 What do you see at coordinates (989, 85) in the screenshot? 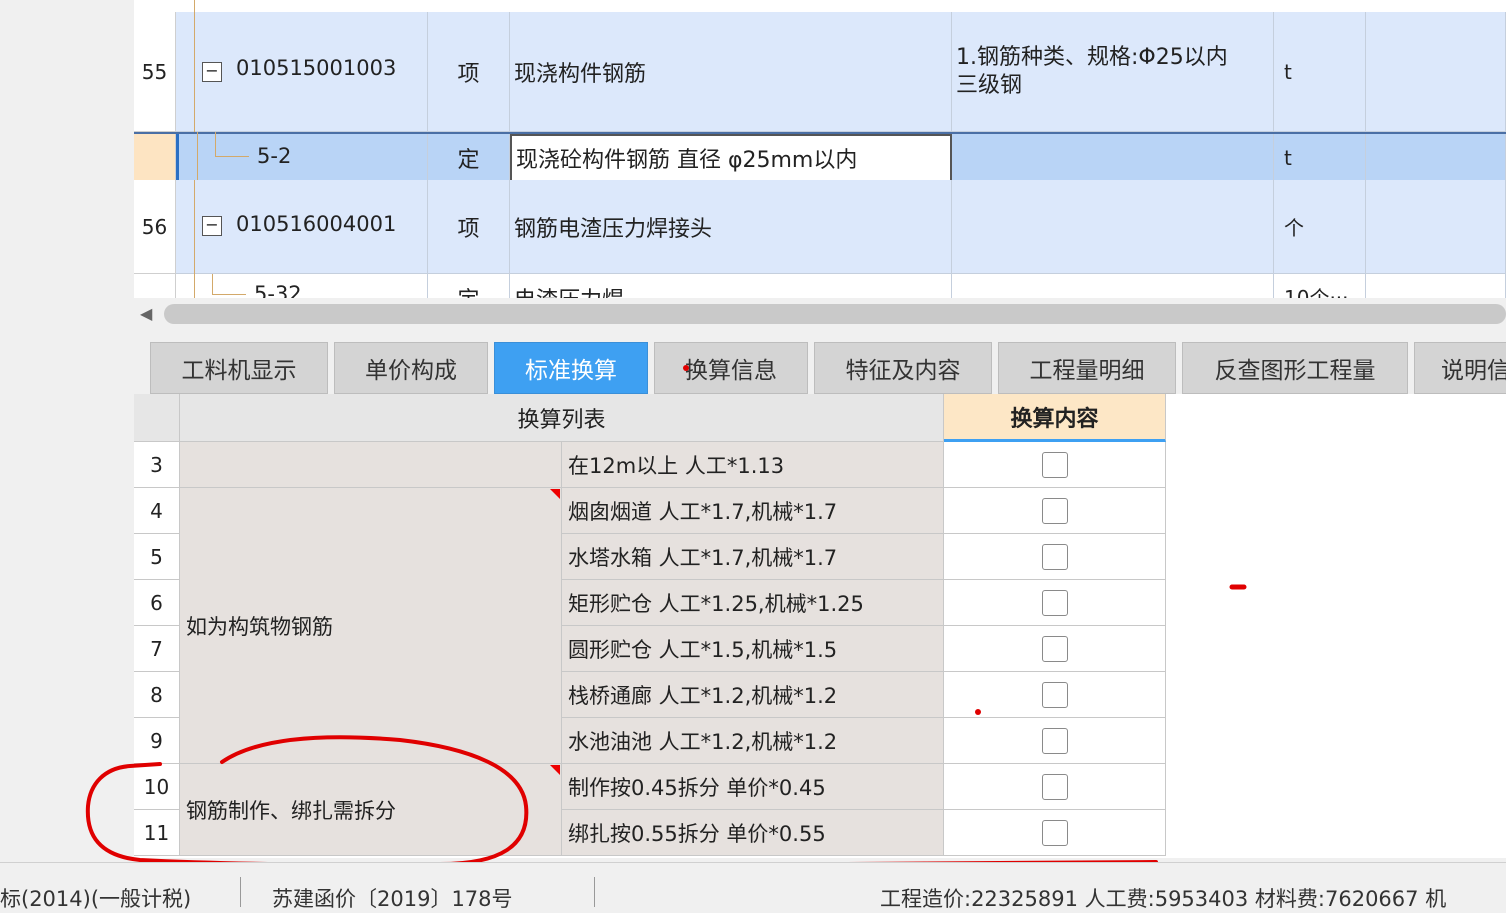
I see `feature-line: 三级钢` at bounding box center [989, 85].